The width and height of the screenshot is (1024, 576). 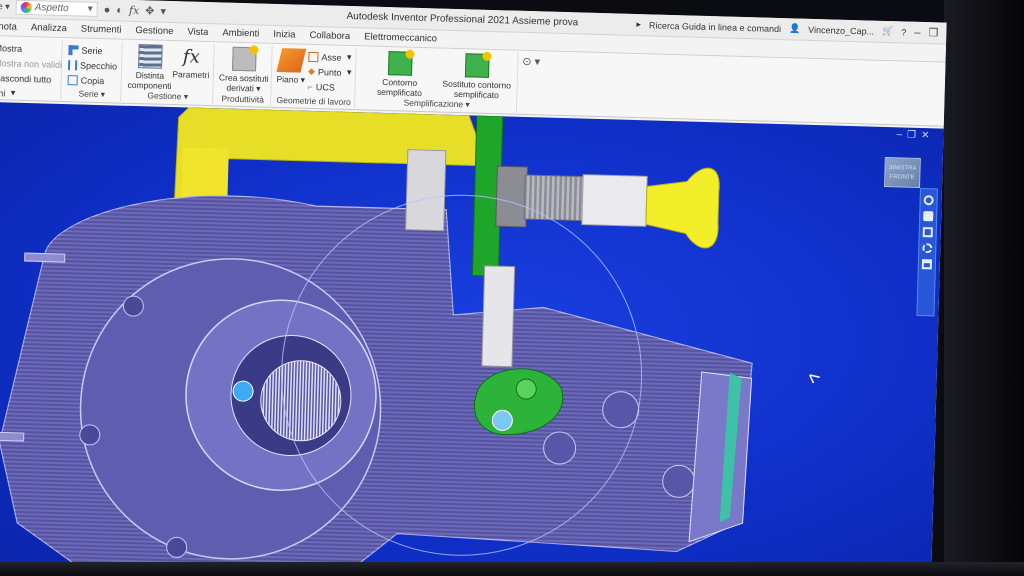 I want to click on help-icon: ?, so click(x=903, y=32).